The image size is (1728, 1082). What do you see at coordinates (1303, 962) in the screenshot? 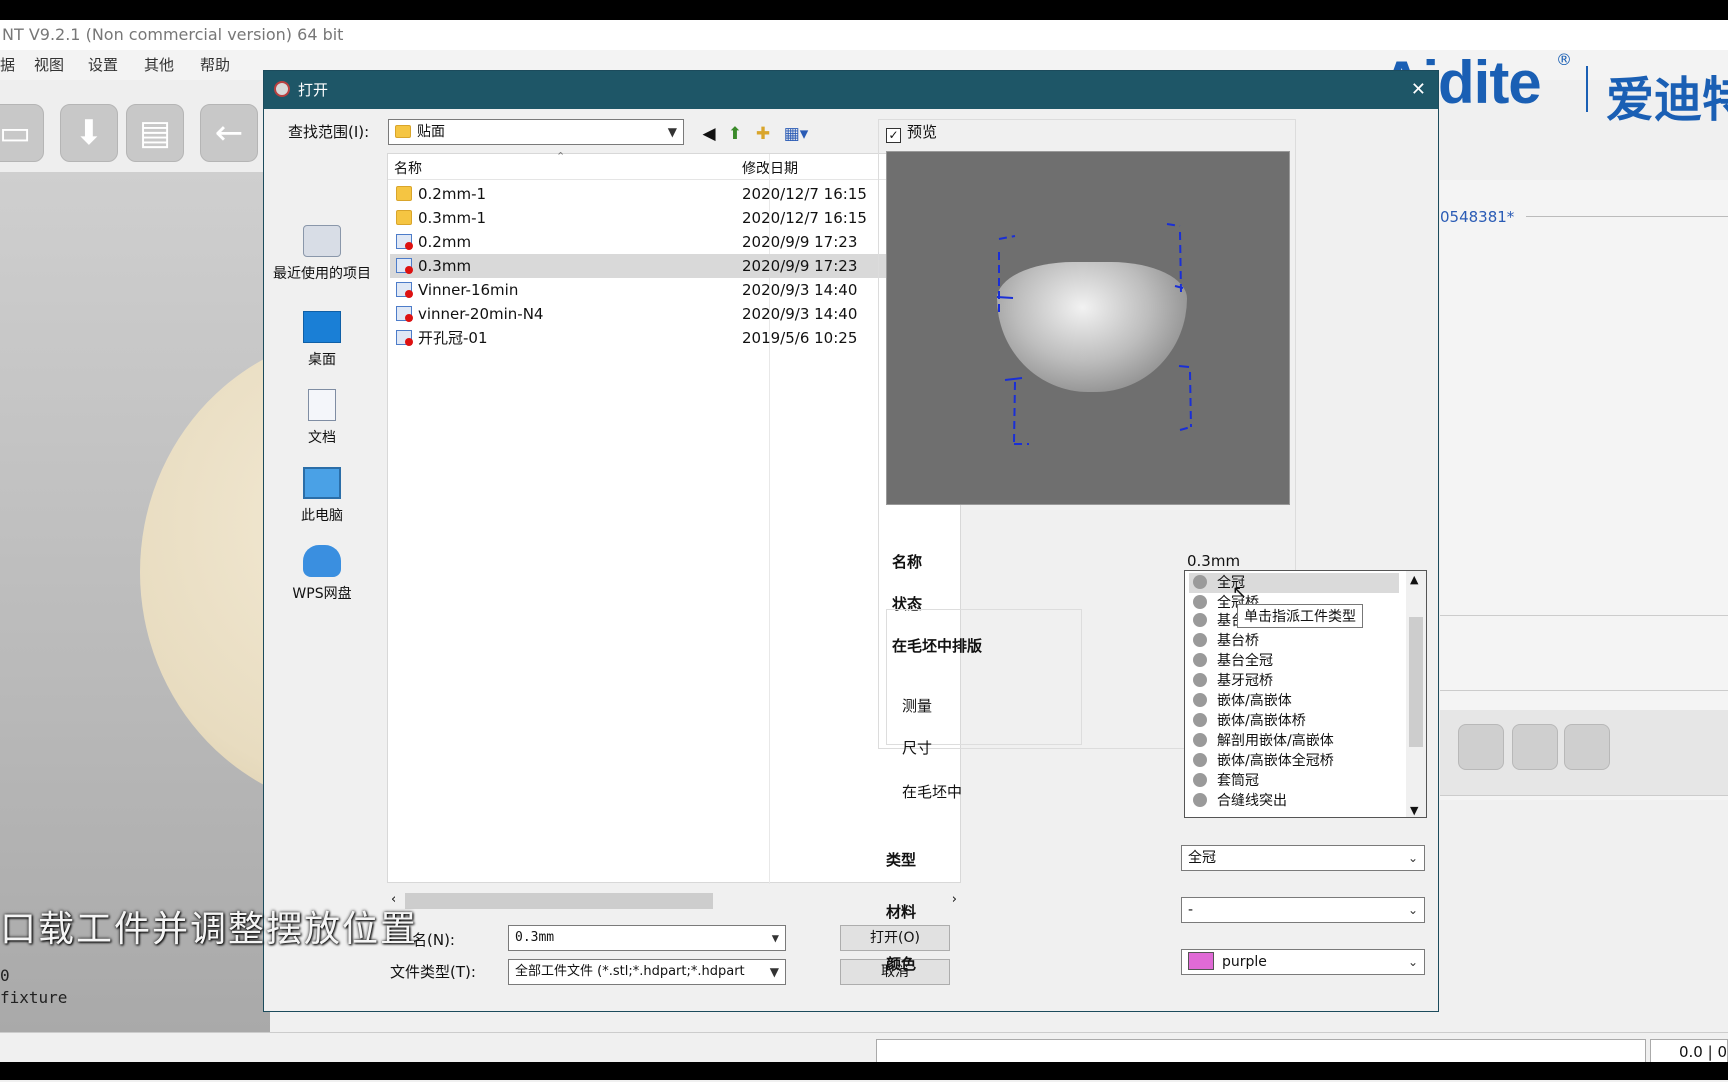
I see `color-select: purple ⌄` at bounding box center [1303, 962].